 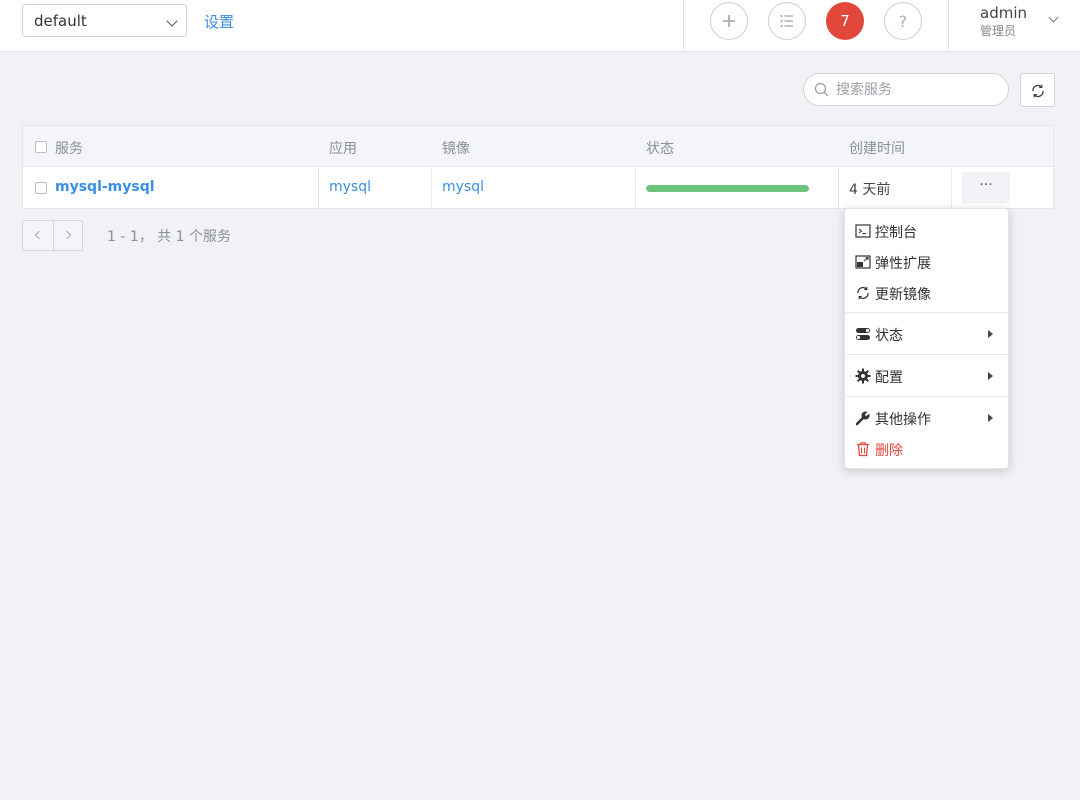 What do you see at coordinates (926, 231) in the screenshot?
I see `menu-item-console: 控制台` at bounding box center [926, 231].